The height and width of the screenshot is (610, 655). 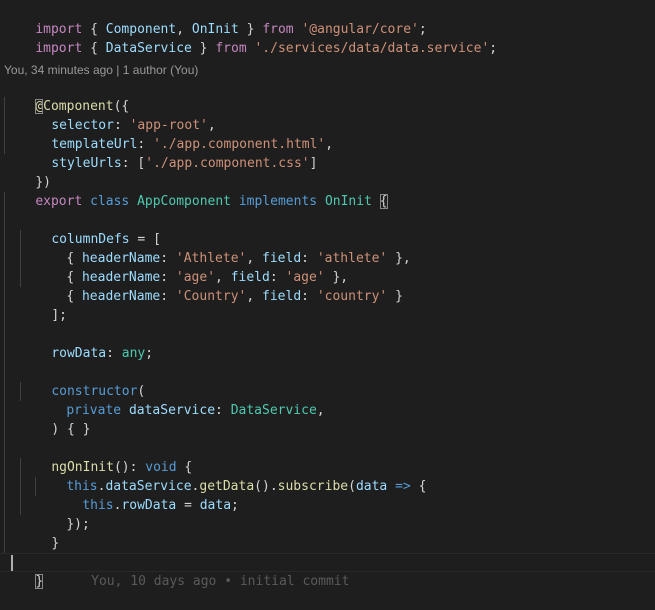 I want to click on assign: =, so click(x=188, y=505).